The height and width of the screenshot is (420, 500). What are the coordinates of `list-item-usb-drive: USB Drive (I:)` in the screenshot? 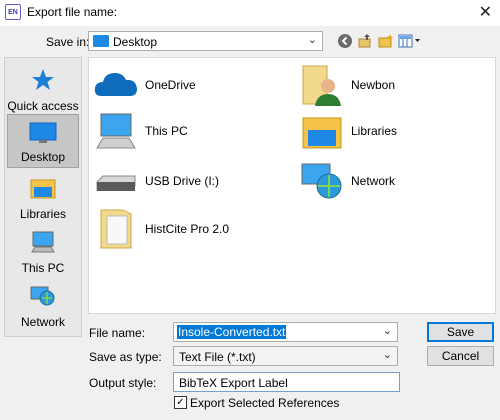 It's located at (183, 181).